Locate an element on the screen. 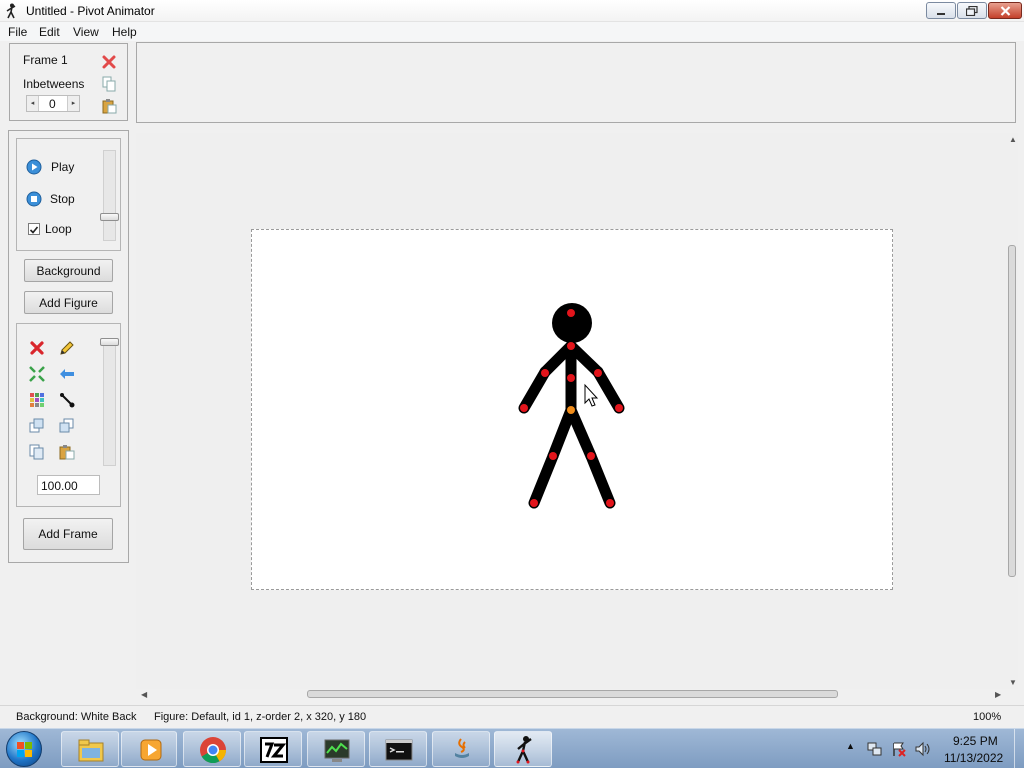 The height and width of the screenshot is (768, 1024). pivot-app-icon is located at coordinates (11, 11).